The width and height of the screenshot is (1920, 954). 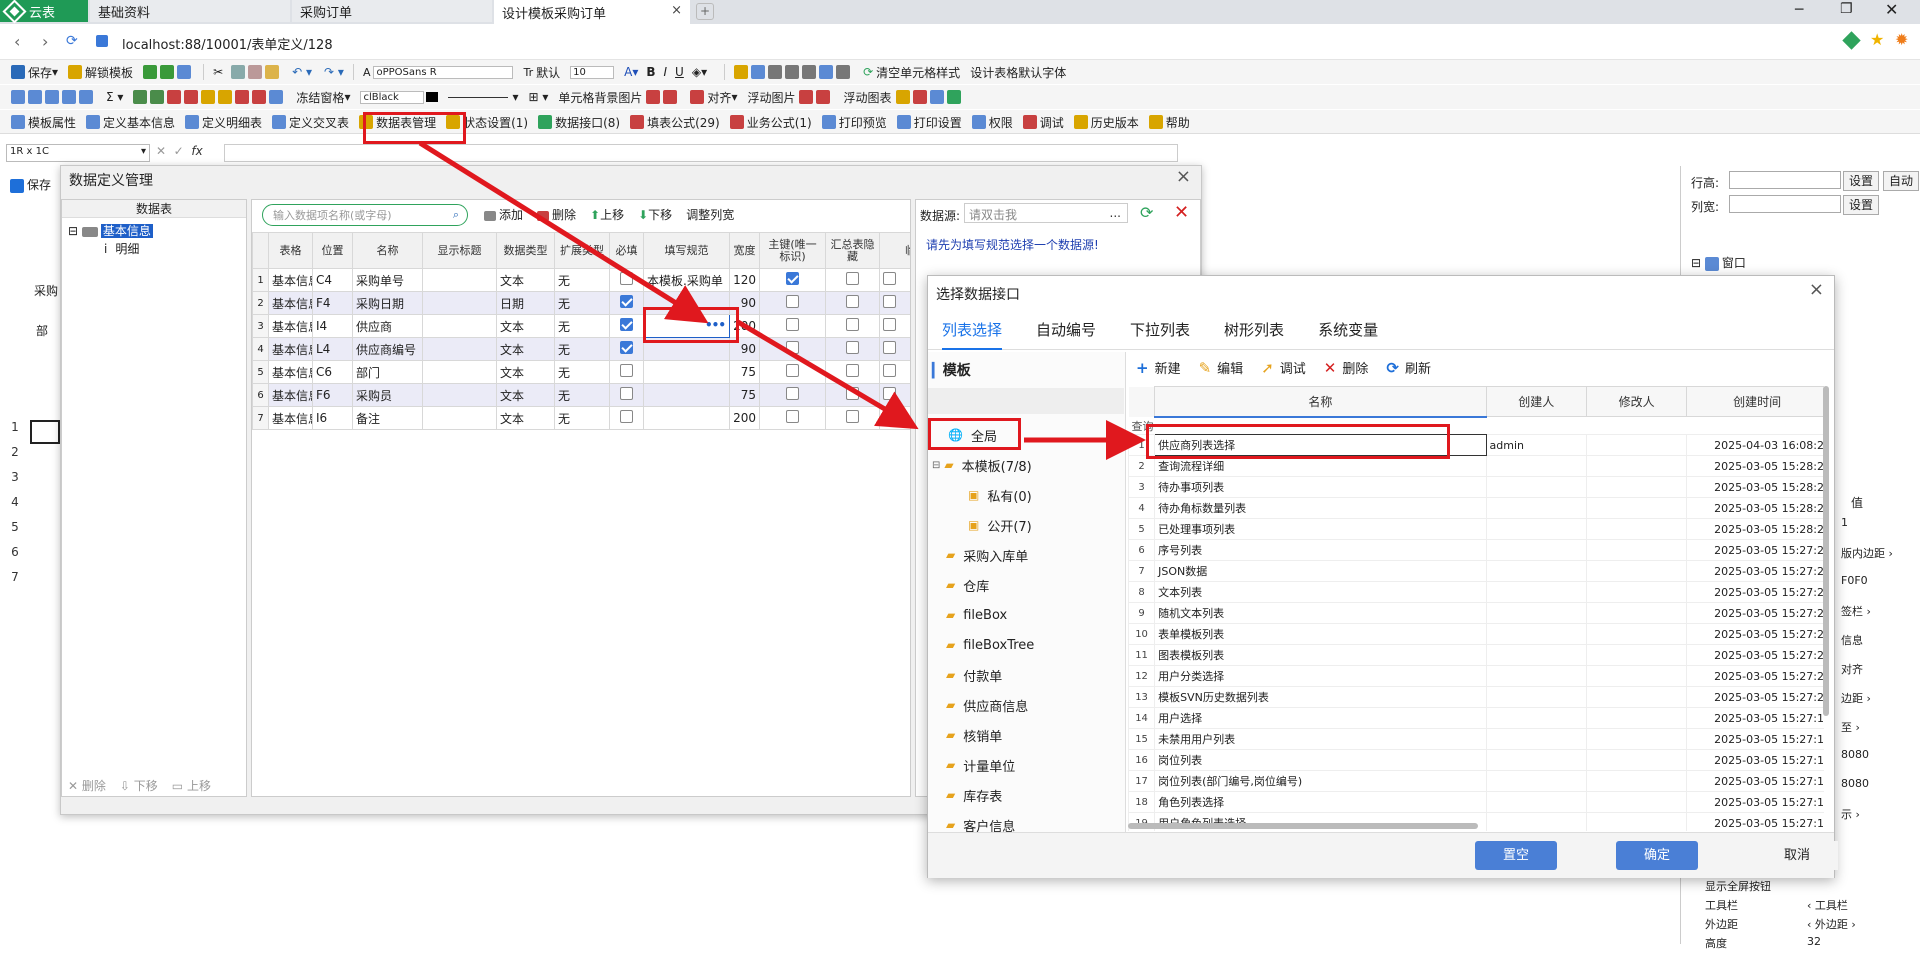 What do you see at coordinates (45, 432) in the screenshot?
I see `selected-cell` at bounding box center [45, 432].